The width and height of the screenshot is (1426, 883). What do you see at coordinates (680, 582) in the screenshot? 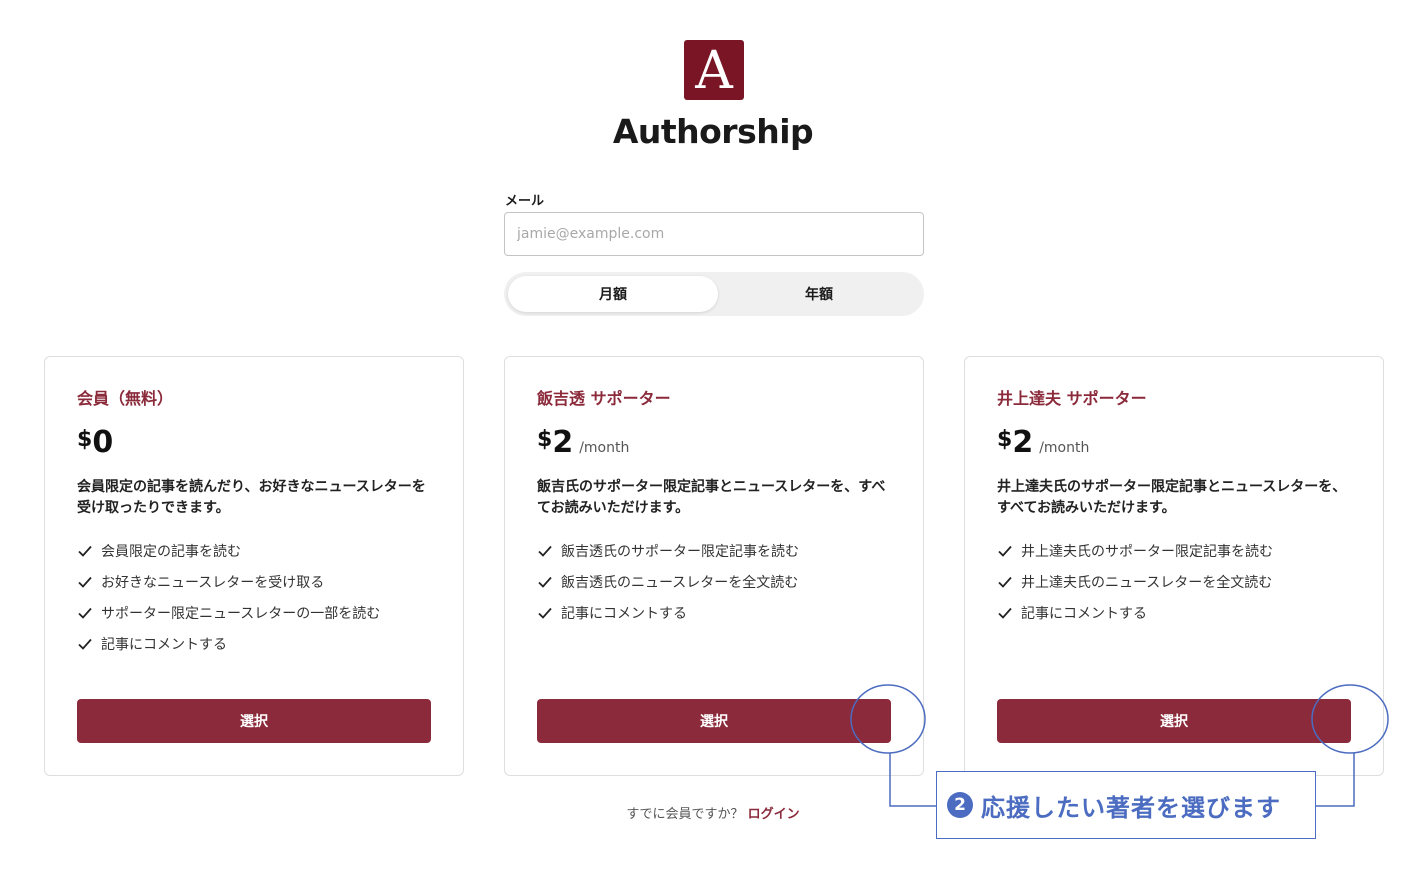
I see `feature-label: 飯吉透氏のニュースレターを全文読む` at bounding box center [680, 582].